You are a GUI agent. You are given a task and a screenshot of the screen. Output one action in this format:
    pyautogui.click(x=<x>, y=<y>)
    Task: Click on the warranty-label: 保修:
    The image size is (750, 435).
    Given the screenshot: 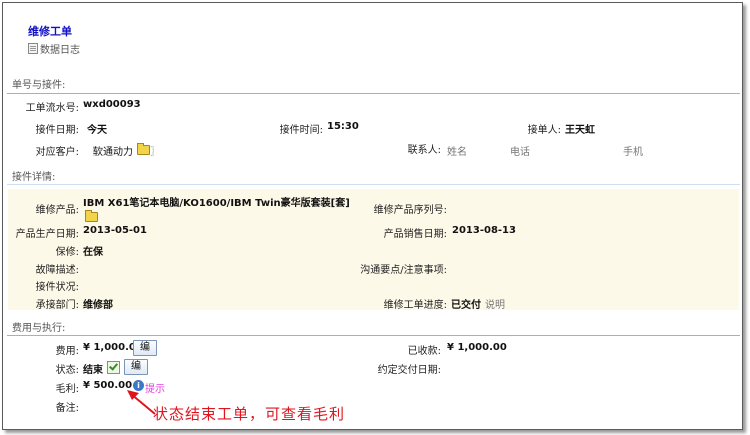 What is the action you would take?
    pyautogui.click(x=67, y=252)
    